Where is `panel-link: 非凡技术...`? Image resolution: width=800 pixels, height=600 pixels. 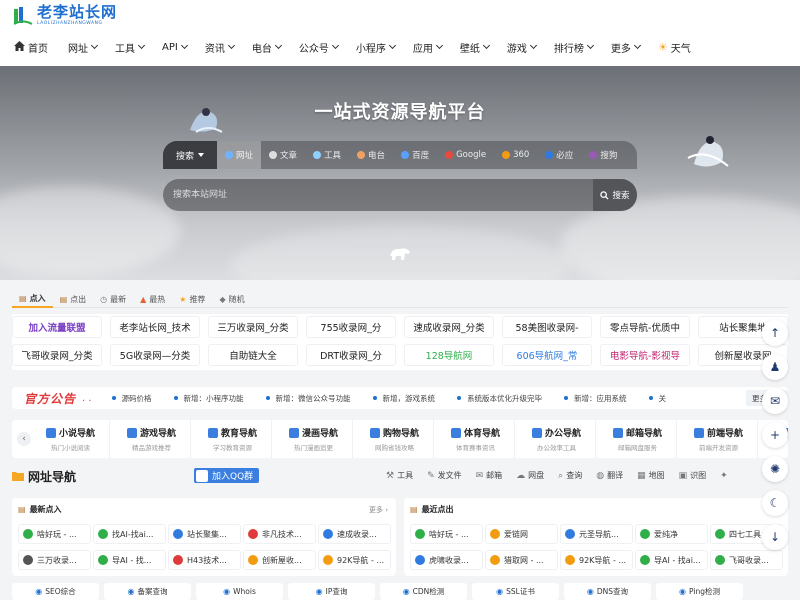 panel-link: 非凡技术... is located at coordinates (279, 534).